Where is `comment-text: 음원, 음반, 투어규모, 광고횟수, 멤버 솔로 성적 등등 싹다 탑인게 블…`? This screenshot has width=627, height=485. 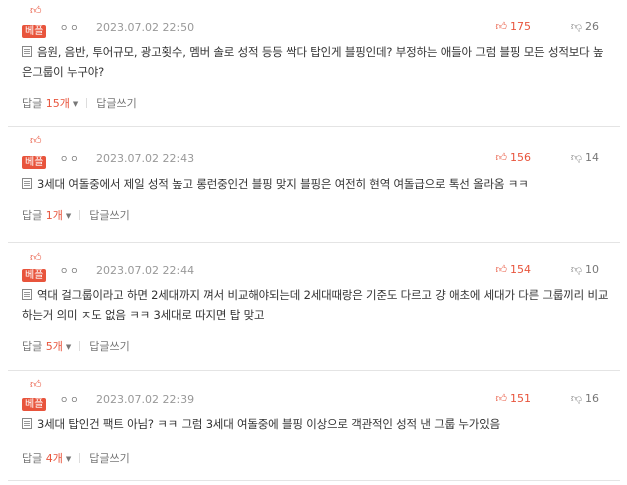 comment-text: 음원, 음반, 투어규모, 광고횟수, 멤버 솔로 성적 등등 싹다 탑인게 블… is located at coordinates (313, 62).